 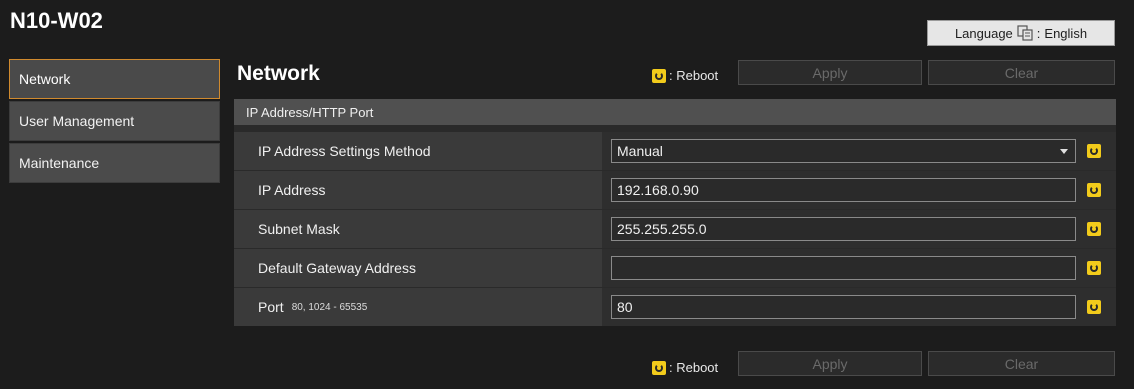 What do you see at coordinates (114, 163) in the screenshot?
I see `sidebar-item-maintenance: Maintenance` at bounding box center [114, 163].